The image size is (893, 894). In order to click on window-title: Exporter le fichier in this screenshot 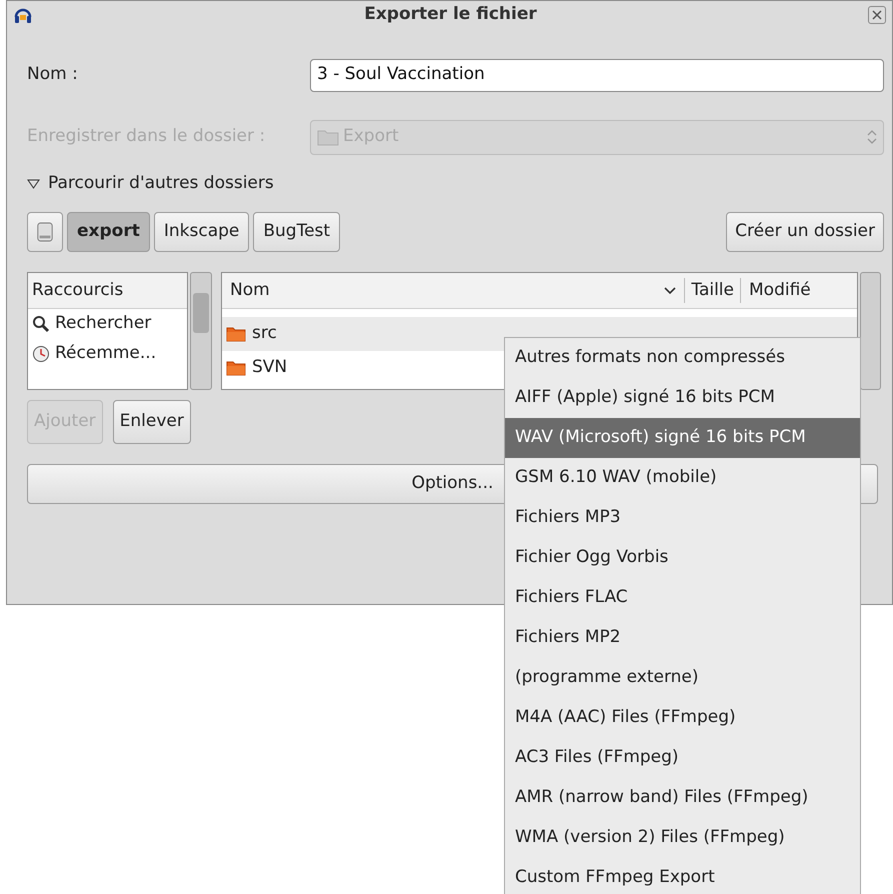, I will do `click(450, 14)`.